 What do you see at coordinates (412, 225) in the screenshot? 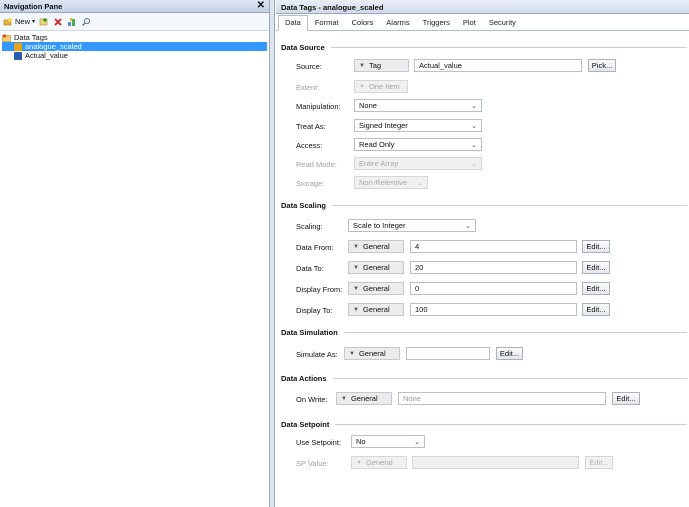
I see `scaling-select: Scale to Integer ⌄` at bounding box center [412, 225].